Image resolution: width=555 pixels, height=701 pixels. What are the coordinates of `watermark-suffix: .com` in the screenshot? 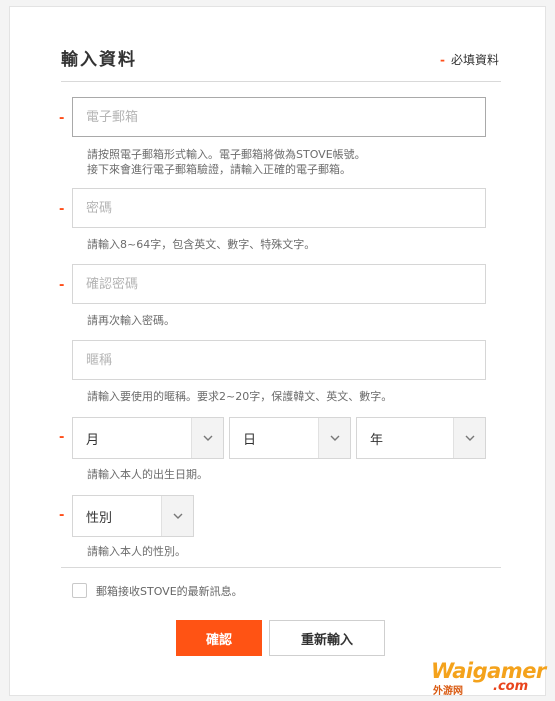 It's located at (511, 686).